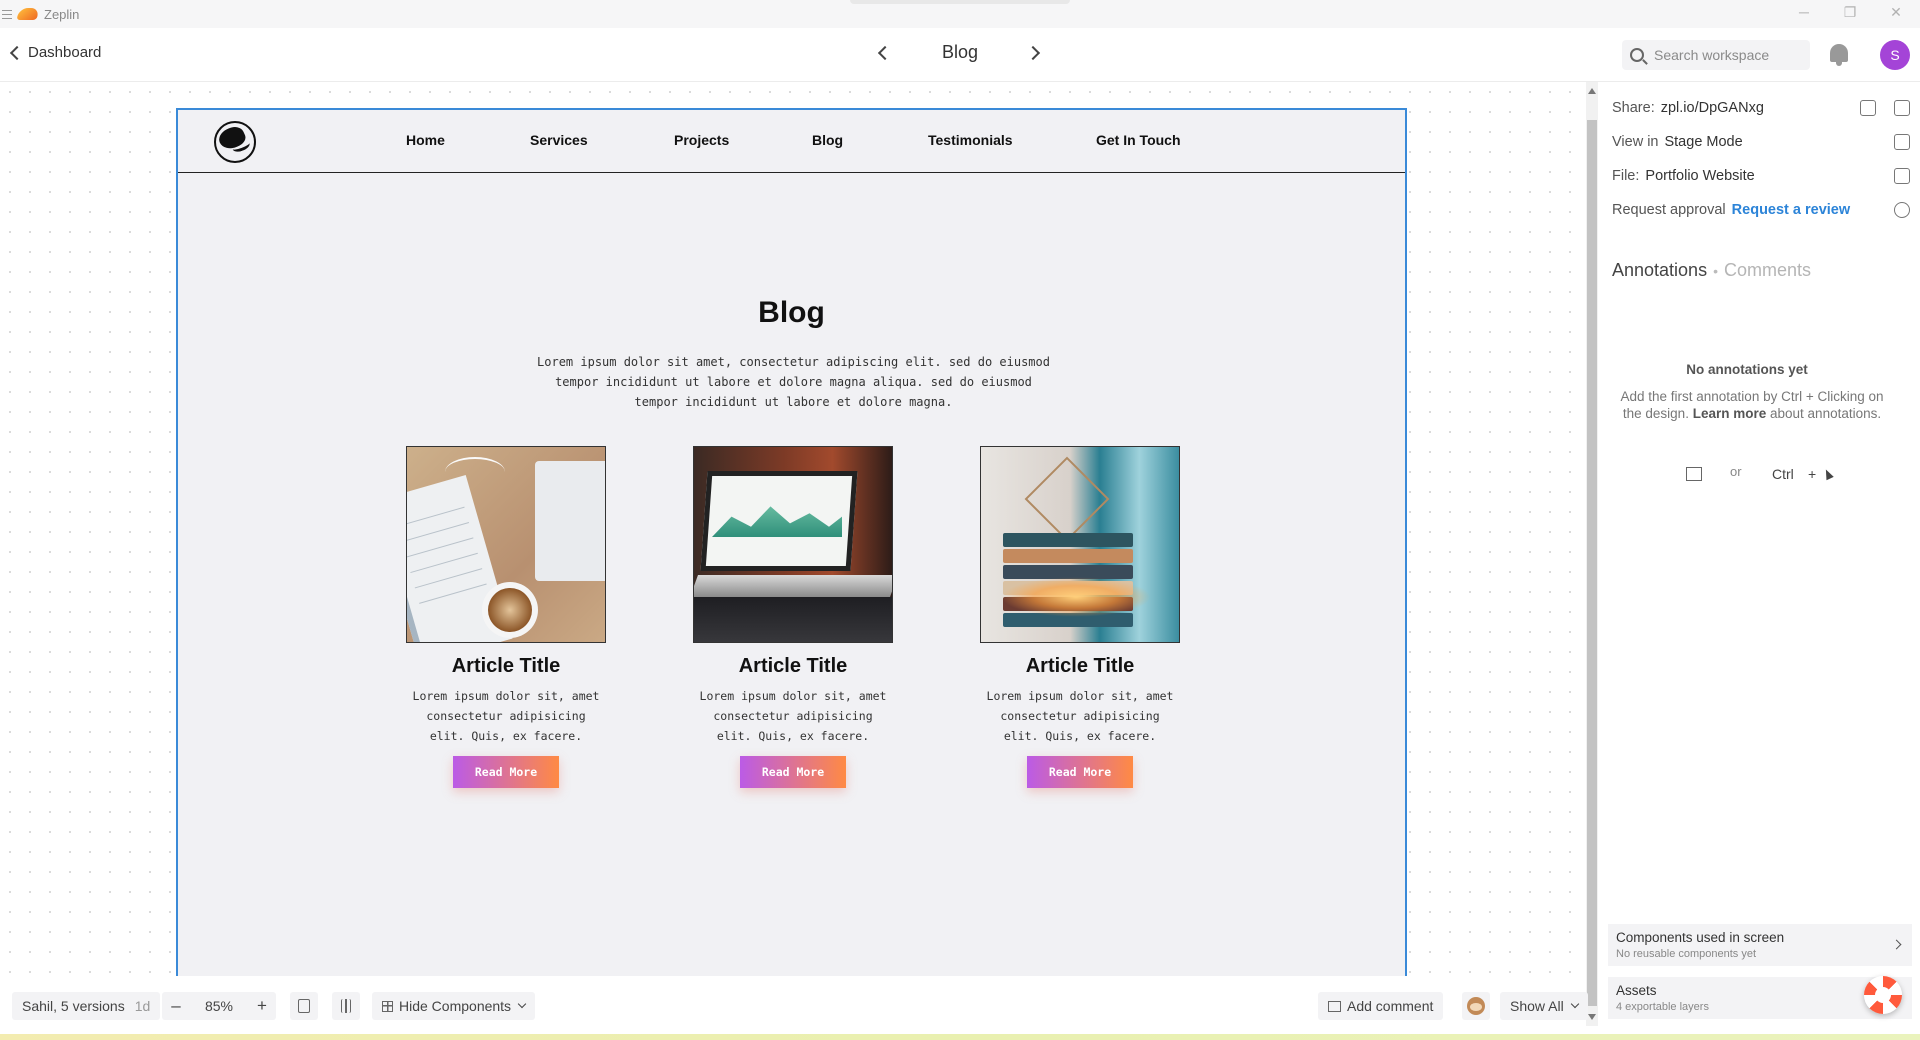 Image resolution: width=1920 pixels, height=1040 pixels. I want to click on nav-link-blog: Blog, so click(827, 140).